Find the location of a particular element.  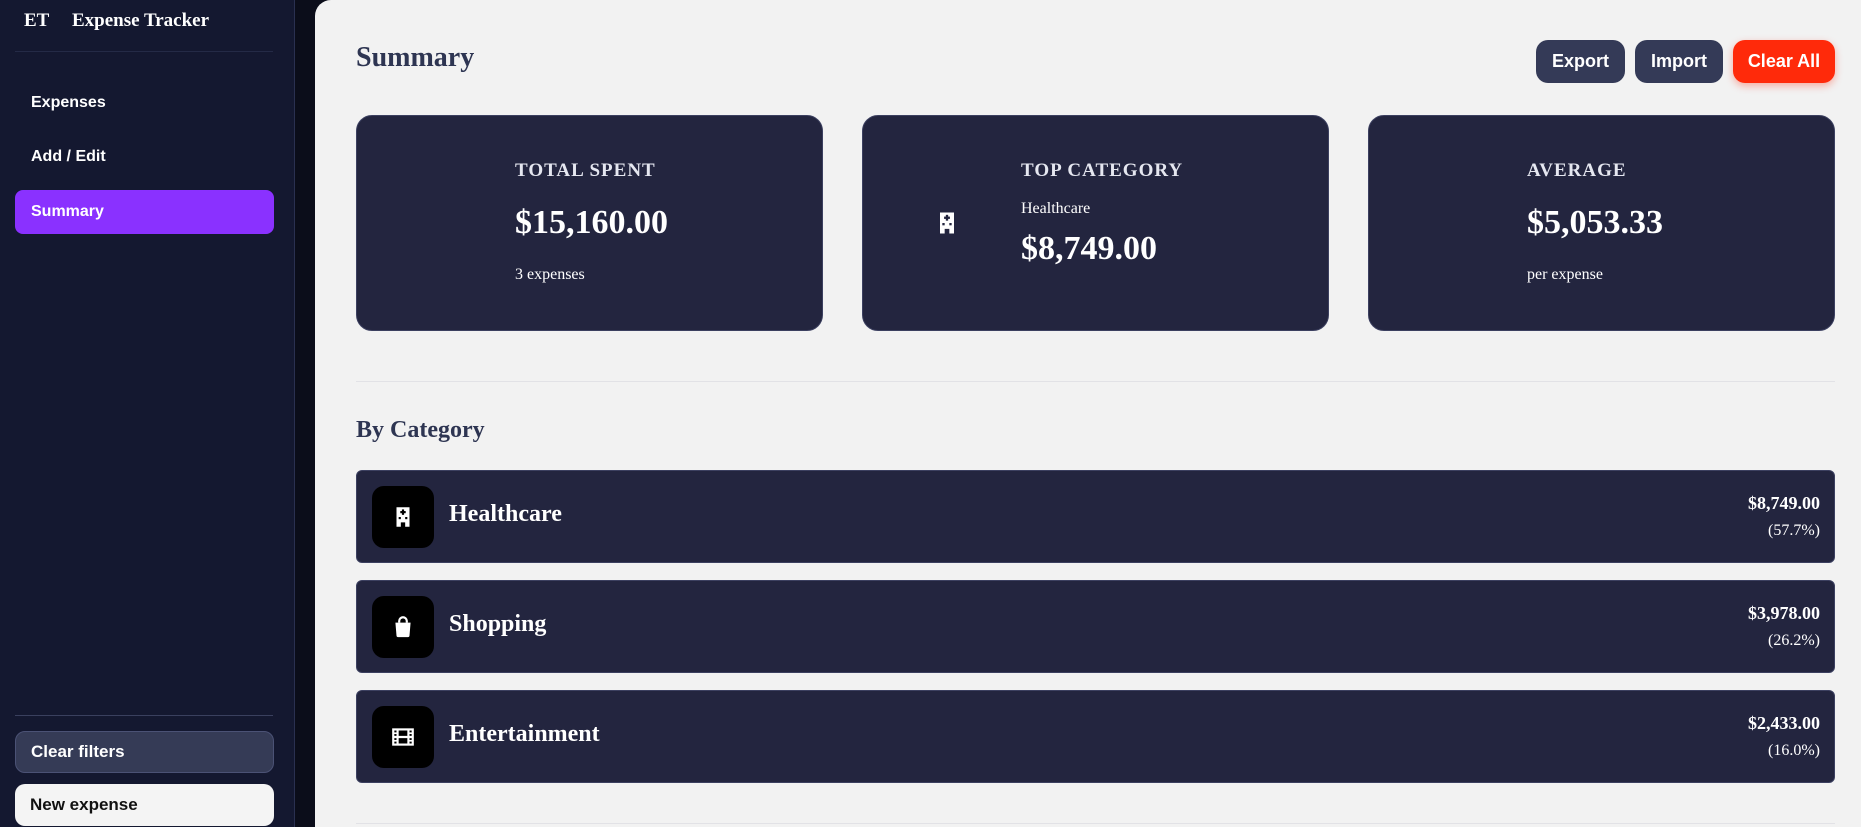

app-title: Expense Tracker is located at coordinates (141, 20).